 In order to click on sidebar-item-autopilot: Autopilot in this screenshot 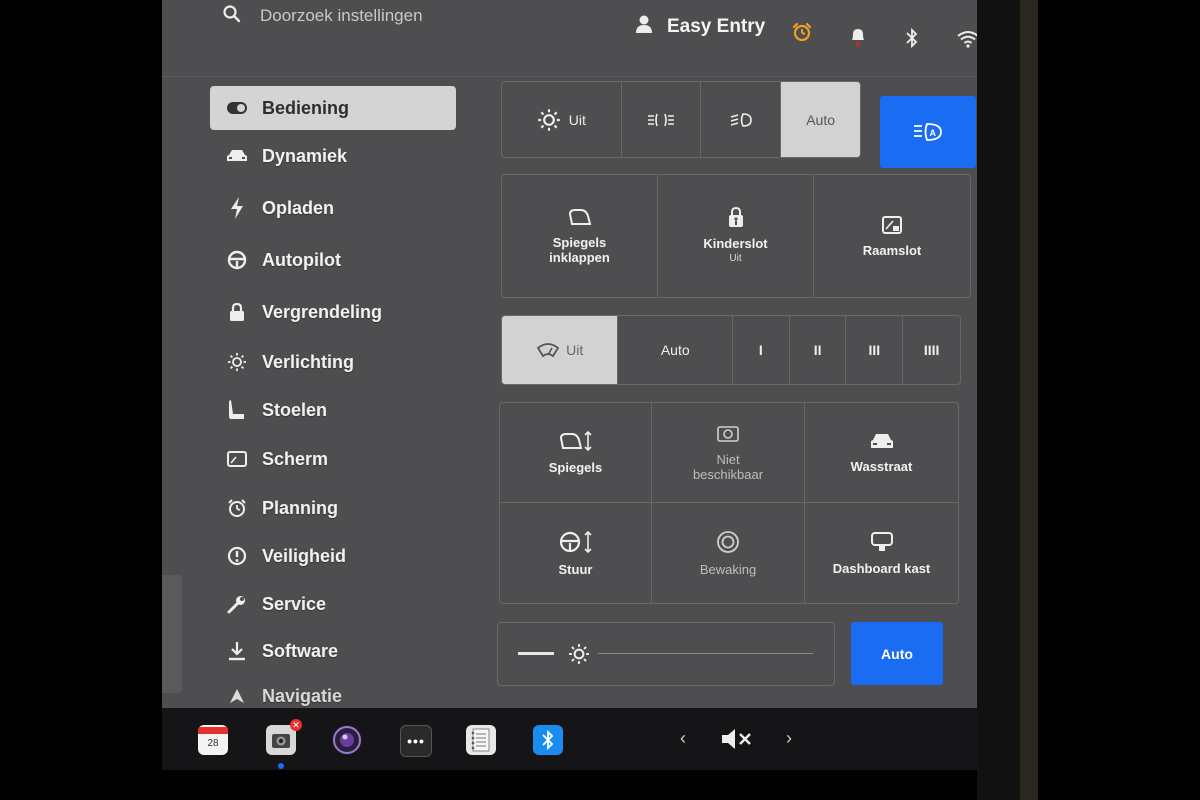, I will do `click(333, 260)`.